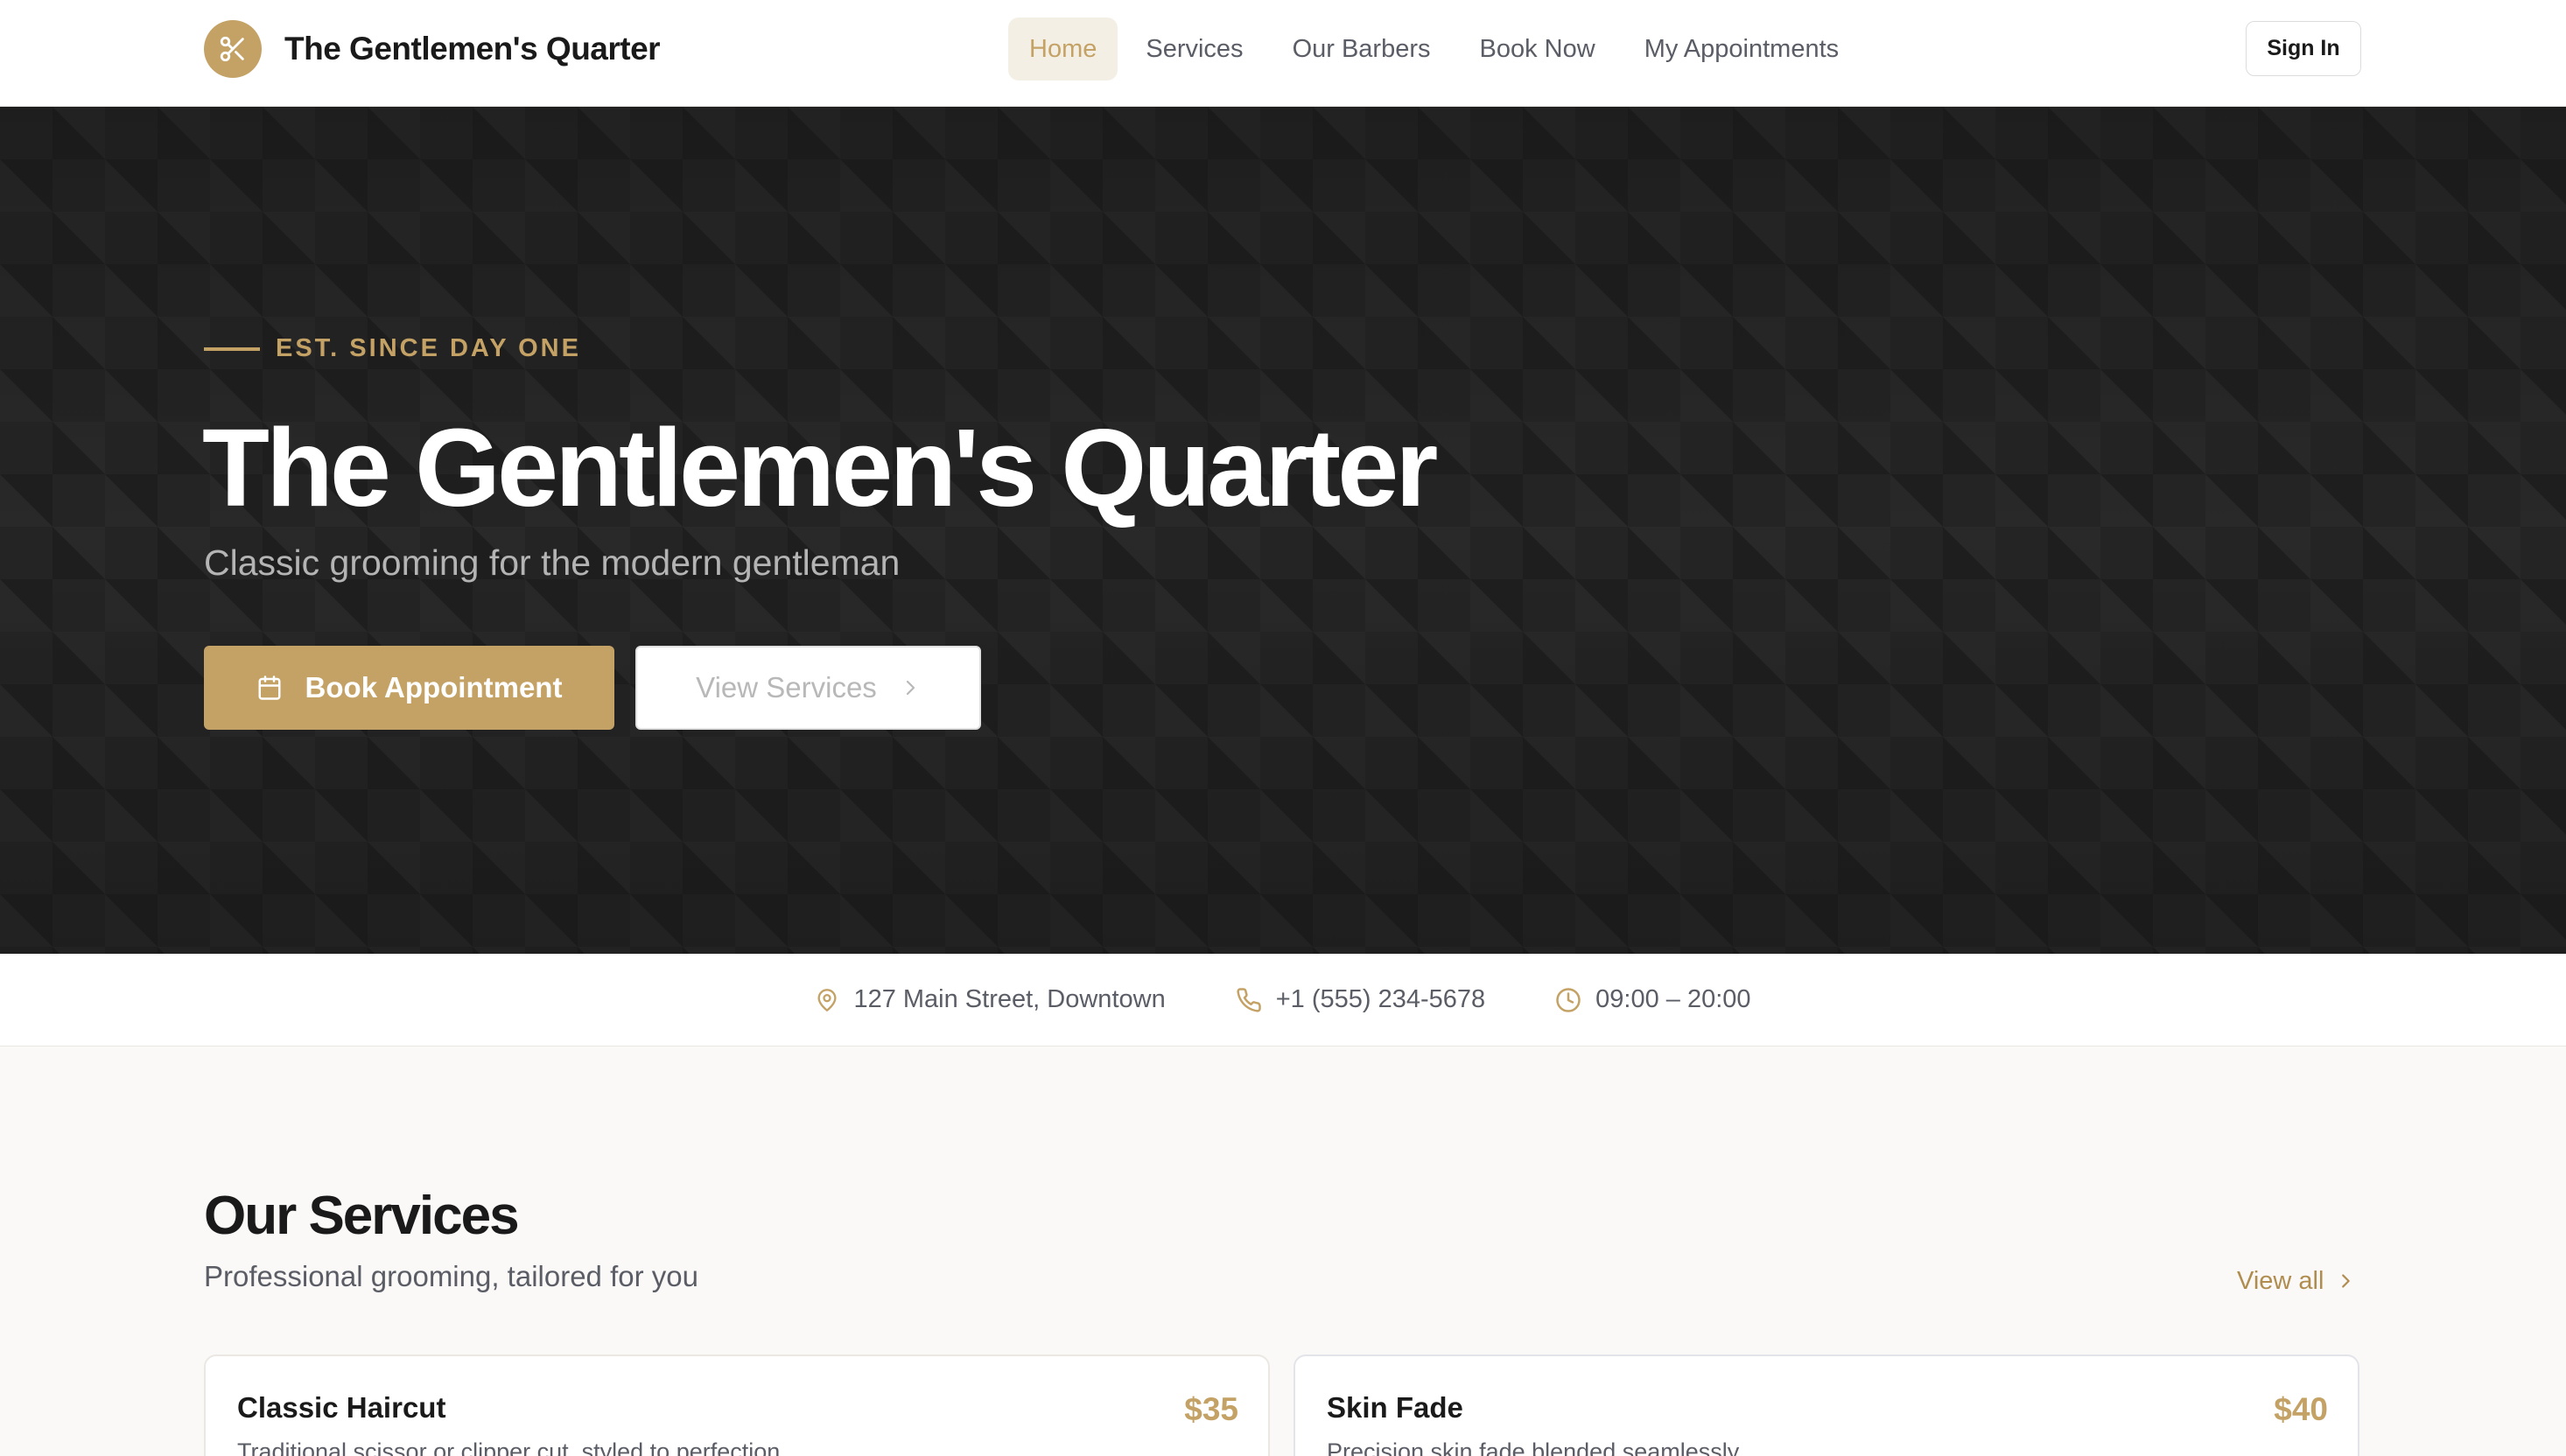 The width and height of the screenshot is (2566, 1456). What do you see at coordinates (1537, 49) in the screenshot?
I see `nav-item-book-now: Book Now` at bounding box center [1537, 49].